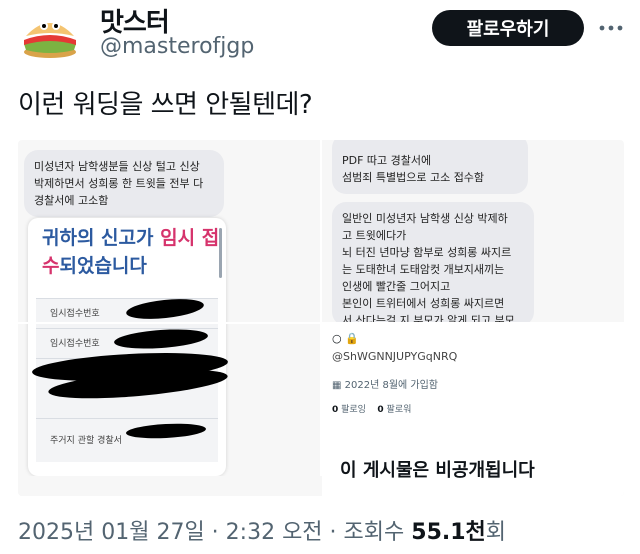  Describe the element at coordinates (611, 28) in the screenshot. I see `more-horizontal-icon` at that location.